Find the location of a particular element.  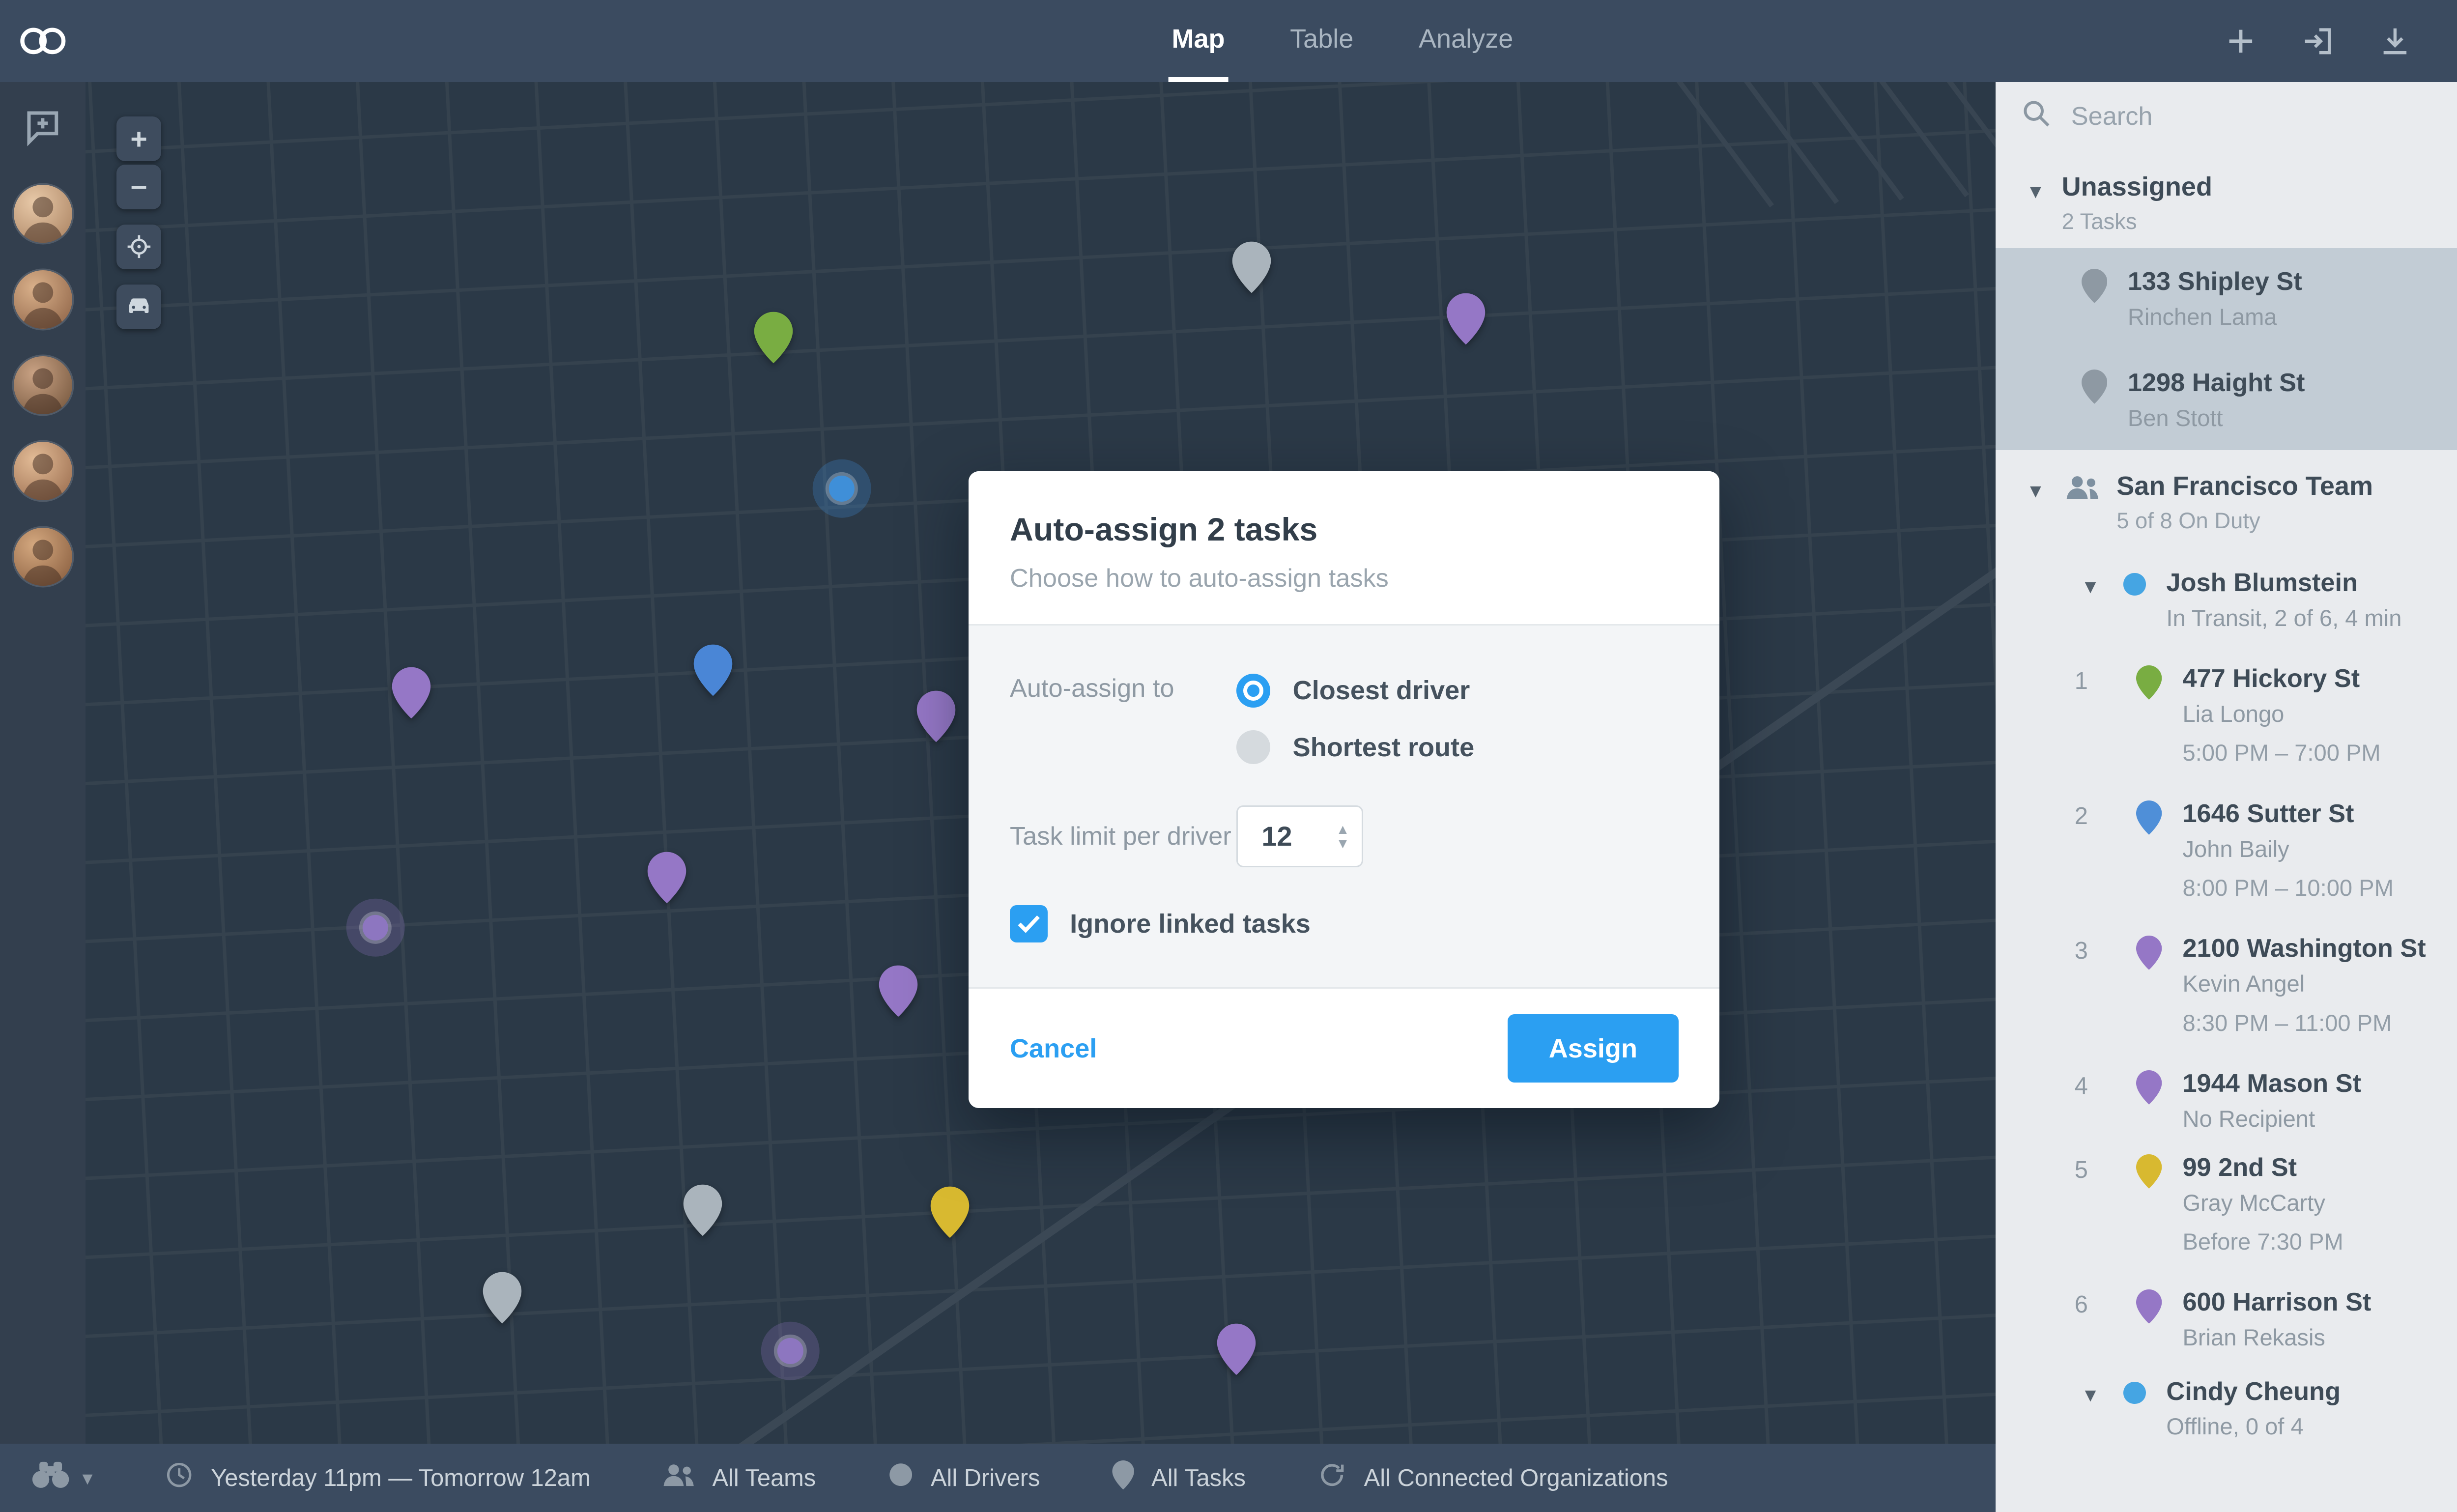

tab-table: Table is located at coordinates (1321, 41).